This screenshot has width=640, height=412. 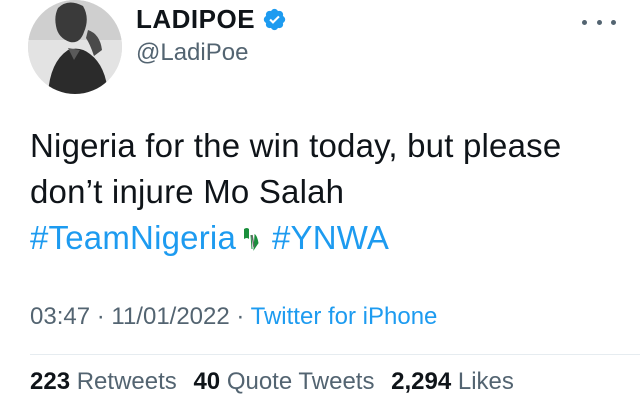 I want to click on verified-badge-icon, so click(x=274, y=19).